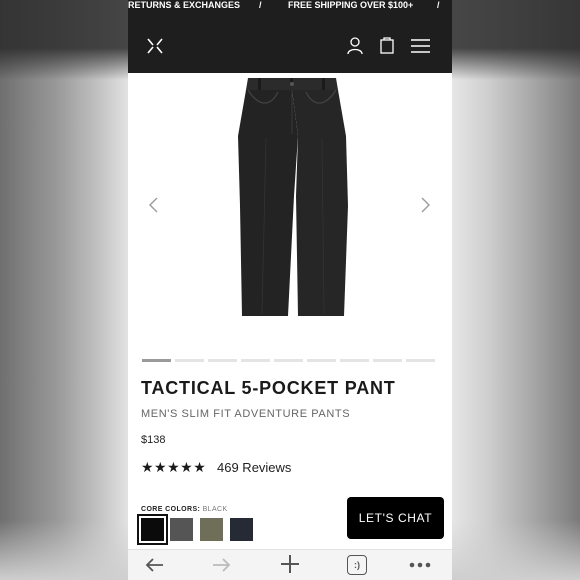 The height and width of the screenshot is (580, 580). Describe the element at coordinates (293, 198) in the screenshot. I see `black-pants-image` at that location.